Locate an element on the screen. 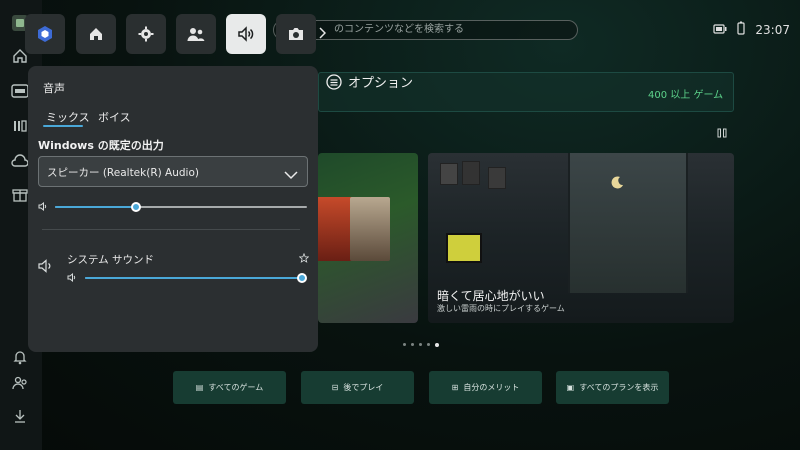 This screenshot has height=450, width=800. people-icon is located at coordinates (196, 34).